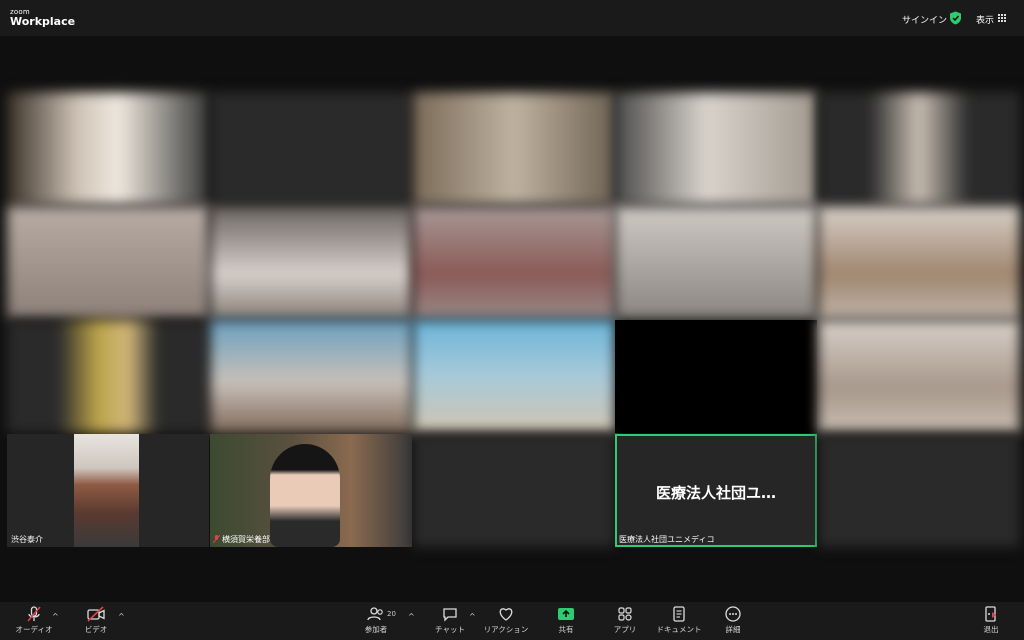 Image resolution: width=1024 pixels, height=640 pixels. Describe the element at coordinates (733, 614) in the screenshot. I see `more-dots-icon` at that location.